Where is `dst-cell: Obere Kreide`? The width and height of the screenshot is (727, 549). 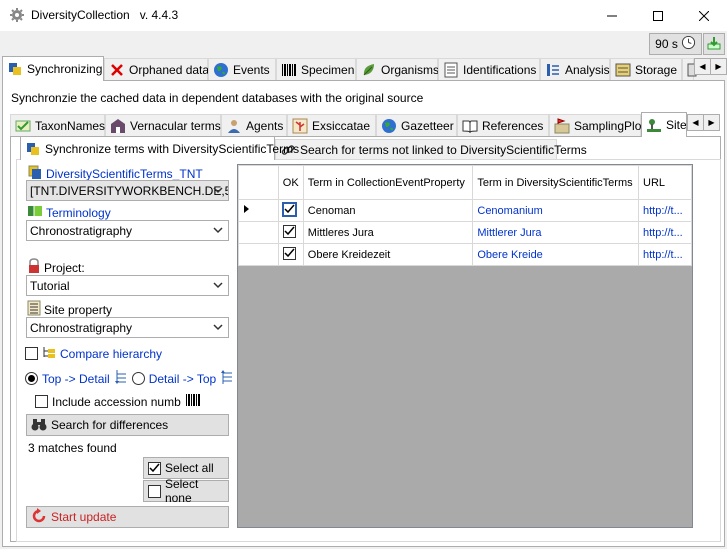
dst-cell: Obere Kreide is located at coordinates (555, 254).